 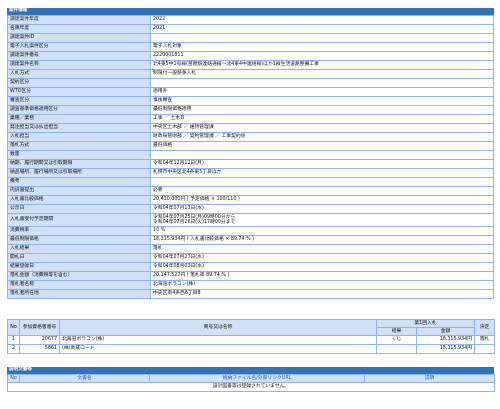 What do you see at coordinates (79, 110) in the screenshot?
I see `info-label: 調査基準価格適用区分` at bounding box center [79, 110].